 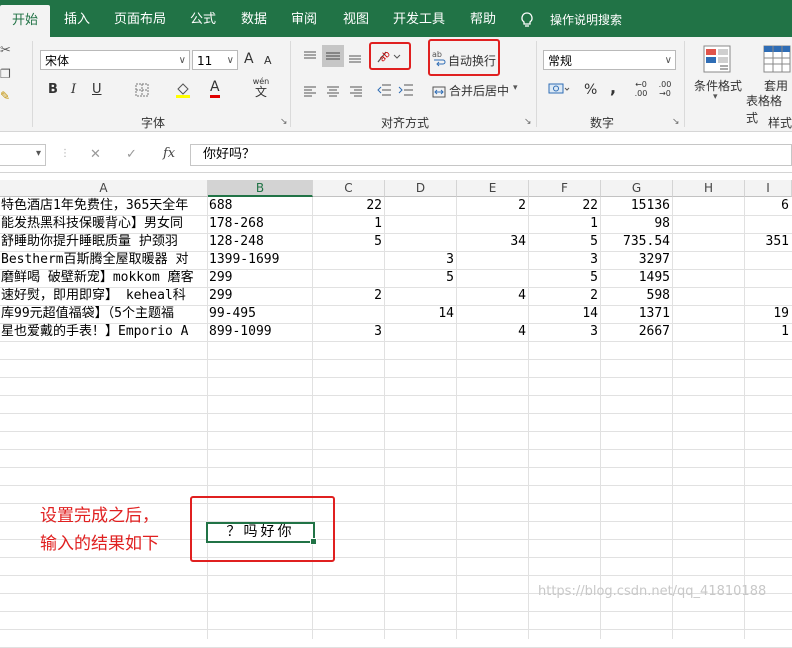 I want to click on cell-a7: 库99元超值福袋】（5个主题福, so click(x=103, y=314).